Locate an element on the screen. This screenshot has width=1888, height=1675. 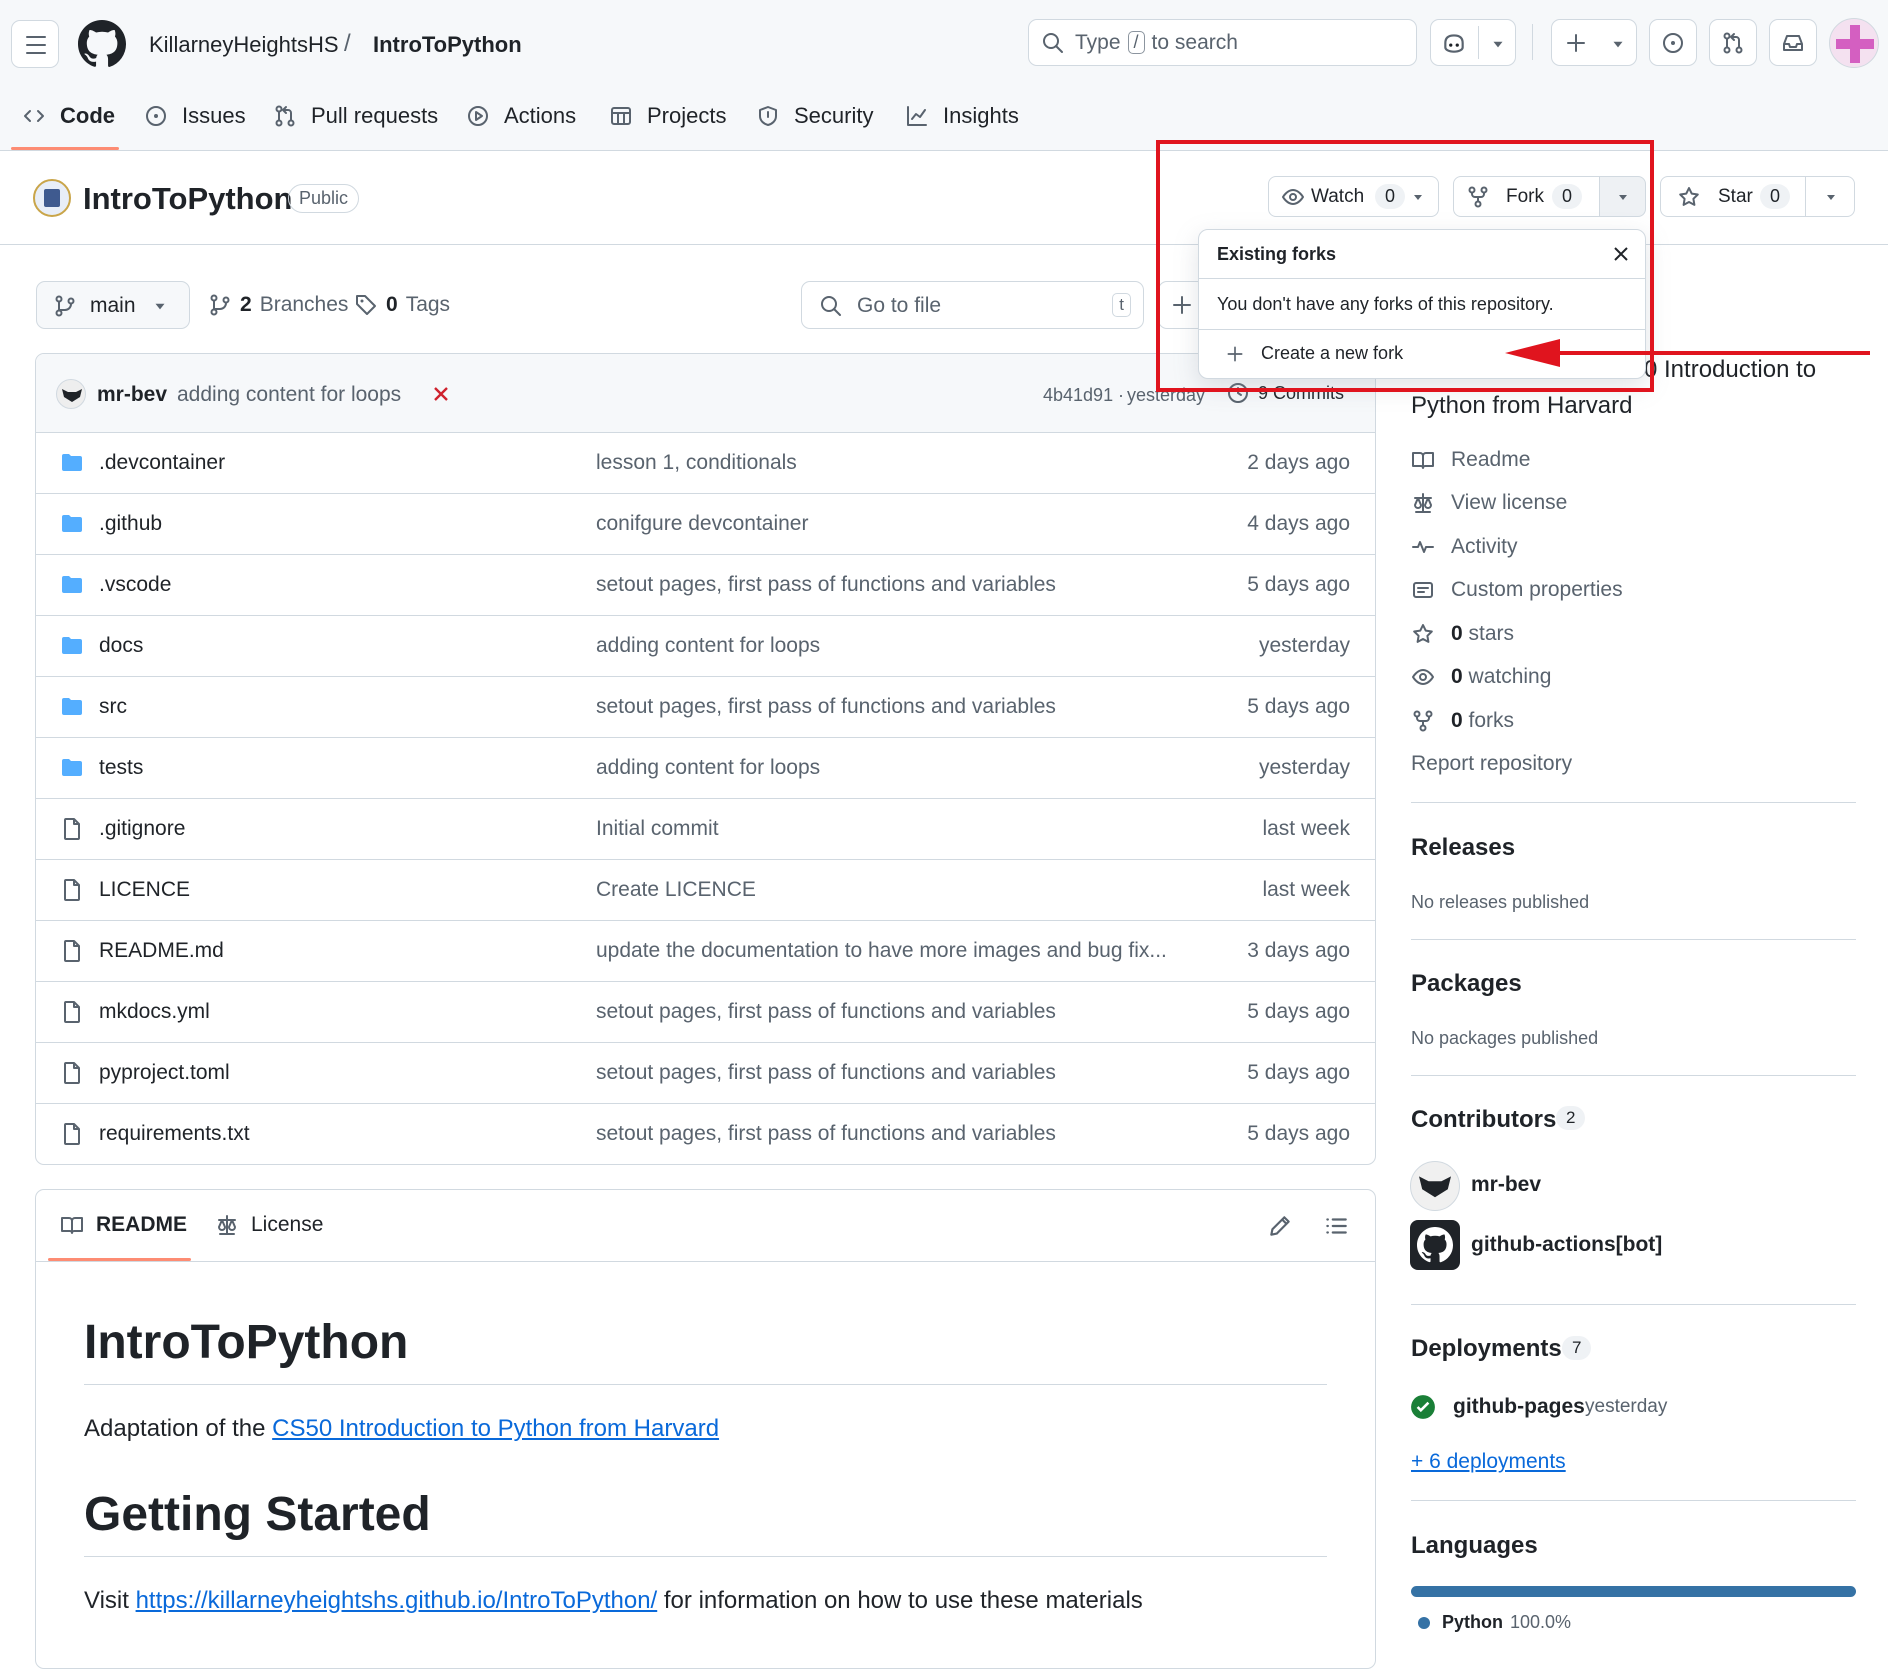
sidebar-item-activity: Activity is located at coordinates (1464, 547).